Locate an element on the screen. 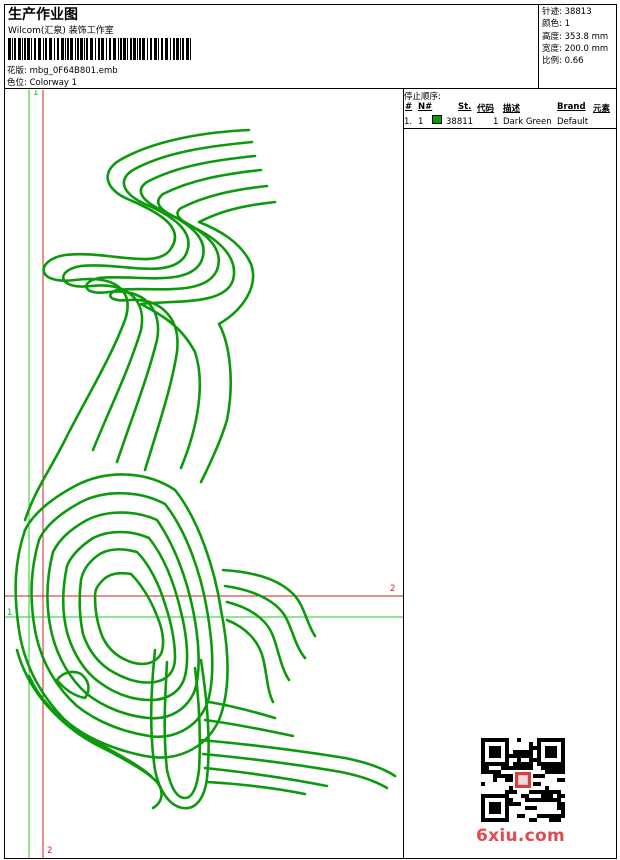  qr-code is located at coordinates (523, 780).